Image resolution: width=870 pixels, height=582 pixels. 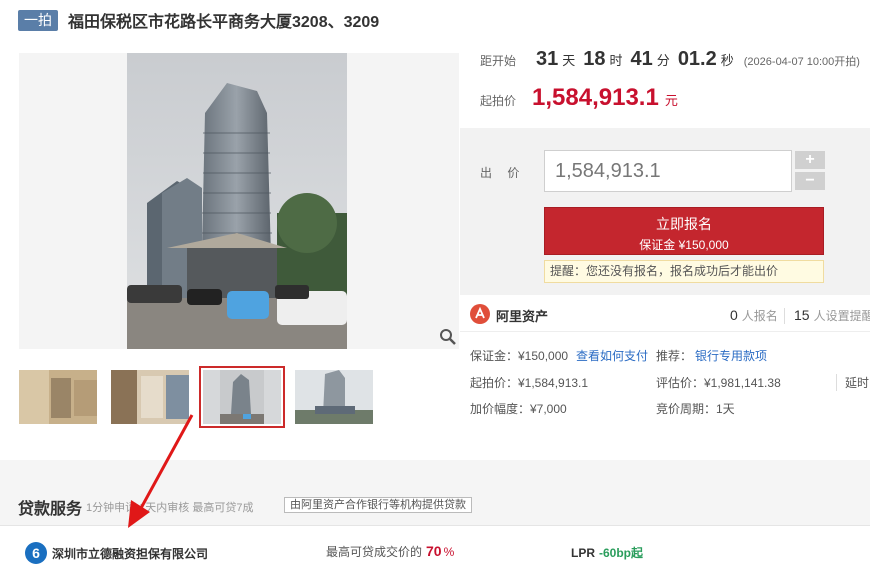 What do you see at coordinates (518, 409) in the screenshot?
I see `bid-increment: 加价幅度：¥7,000` at bounding box center [518, 409].